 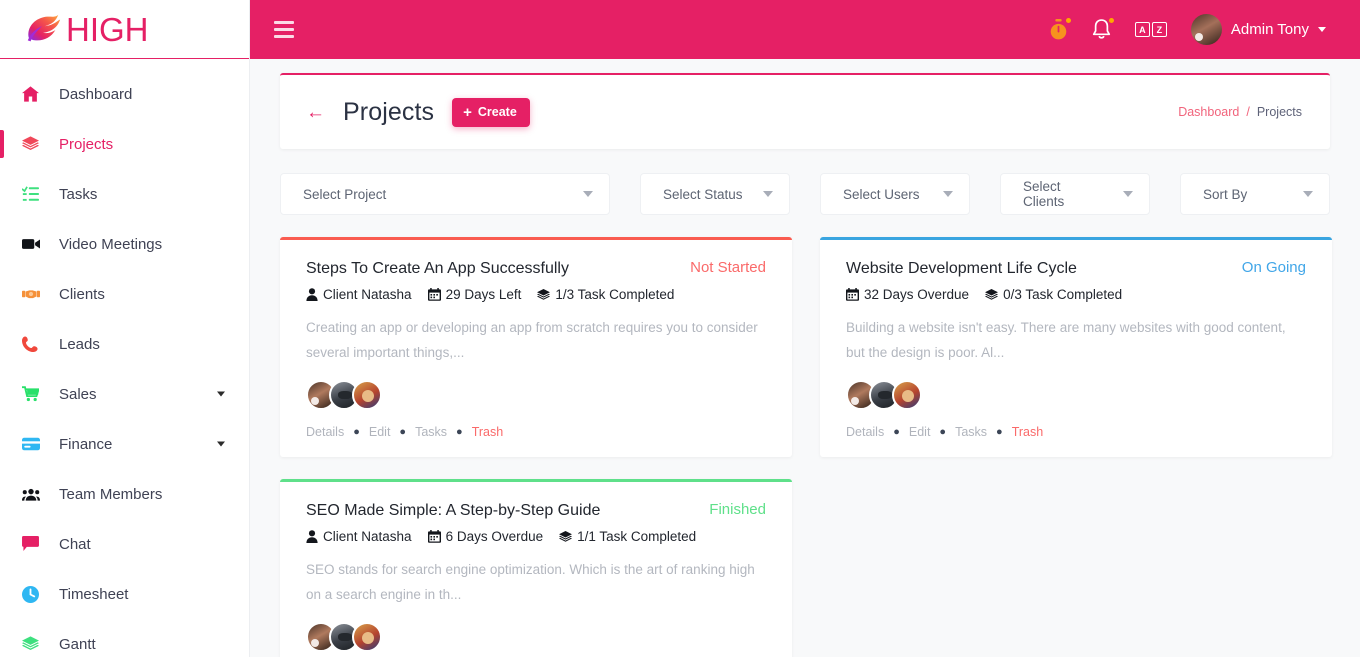 I want to click on page-title: Projects, so click(x=389, y=111).